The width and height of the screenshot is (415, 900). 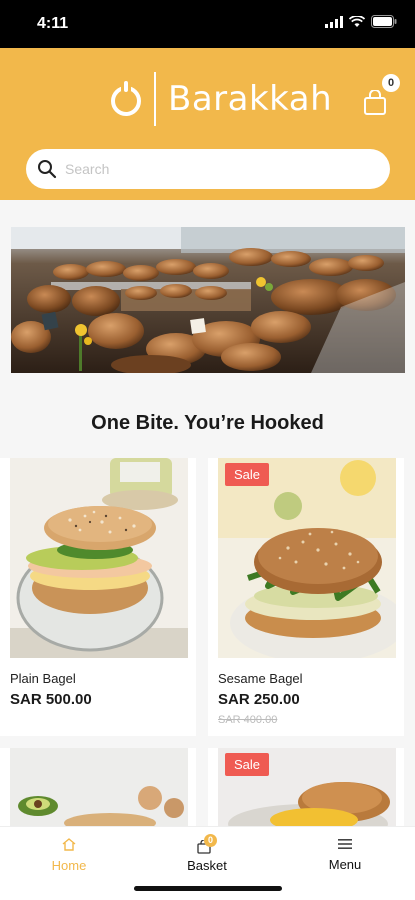 What do you see at coordinates (207, 865) in the screenshot?
I see `nav-basket-label: Basket` at bounding box center [207, 865].